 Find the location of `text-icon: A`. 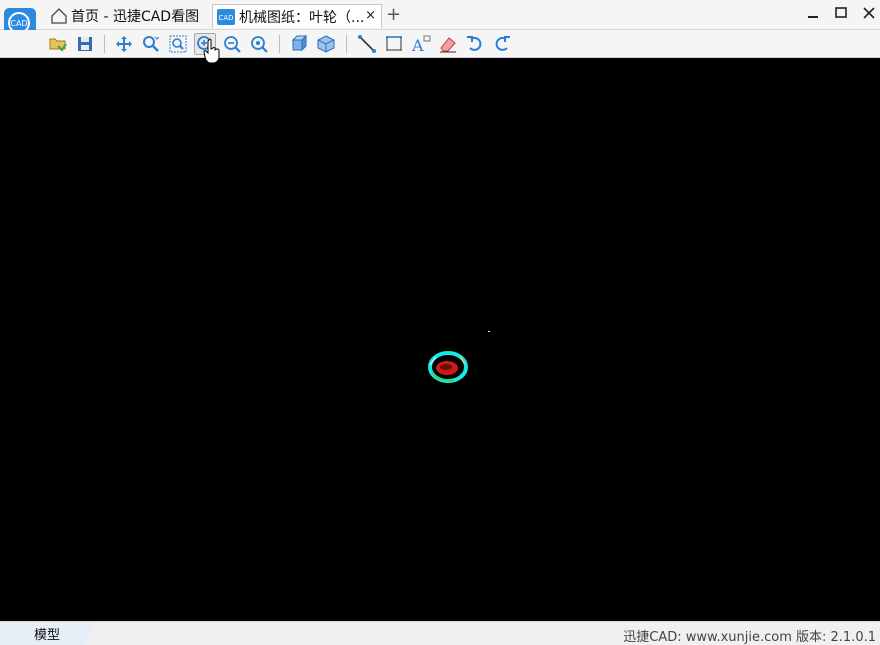

text-icon: A is located at coordinates (421, 44).